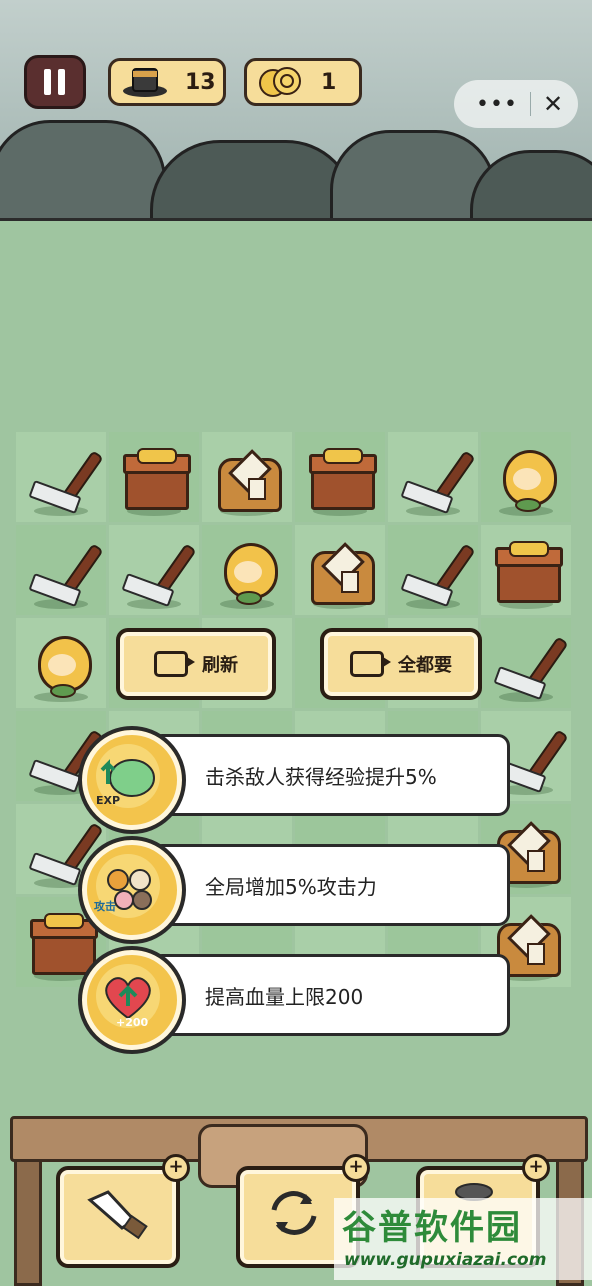  I want to click on skill-text: 击杀敌人获得经验提升5%, so click(321, 776).